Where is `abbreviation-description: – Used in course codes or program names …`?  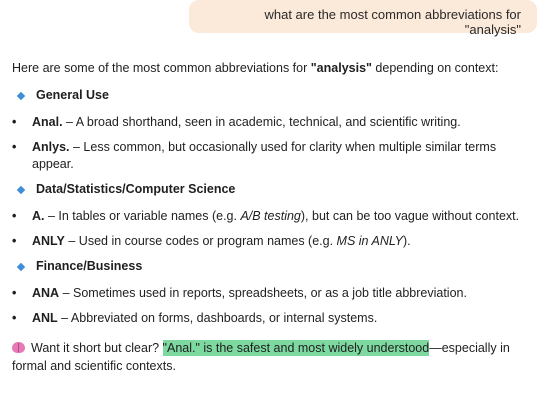 abbreviation-description: – Used in course codes or program names … is located at coordinates (200, 241).